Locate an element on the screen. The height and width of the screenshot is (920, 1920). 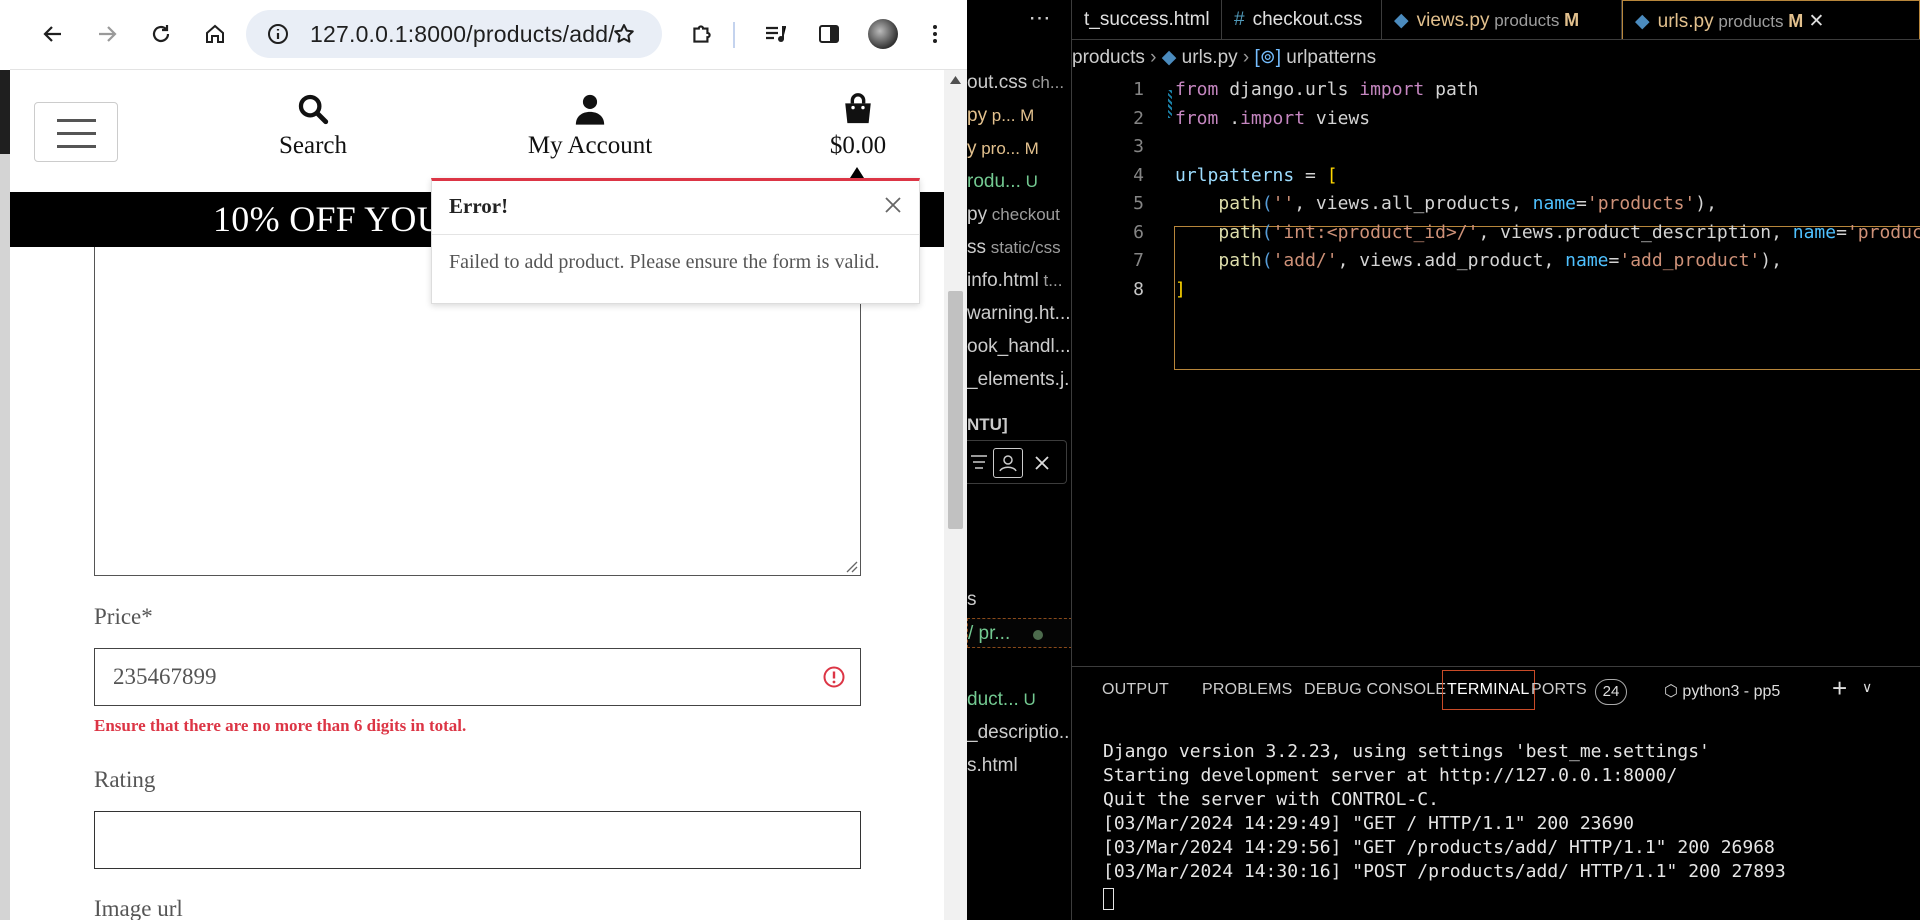
price-input: 235467899 is located at coordinates (477, 677).